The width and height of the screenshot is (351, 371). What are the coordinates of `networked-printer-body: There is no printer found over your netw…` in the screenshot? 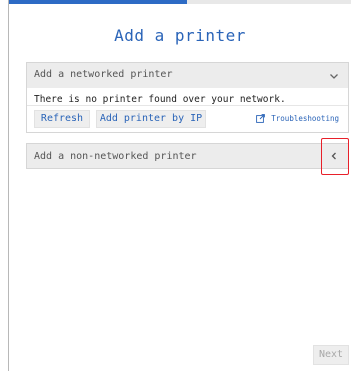 It's located at (187, 110).